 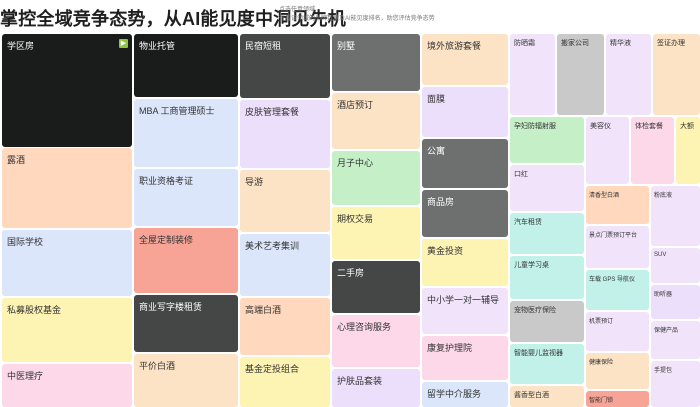 What do you see at coordinates (601, 401) in the screenshot?
I see `tile-label: 智能门锁` at bounding box center [601, 401].